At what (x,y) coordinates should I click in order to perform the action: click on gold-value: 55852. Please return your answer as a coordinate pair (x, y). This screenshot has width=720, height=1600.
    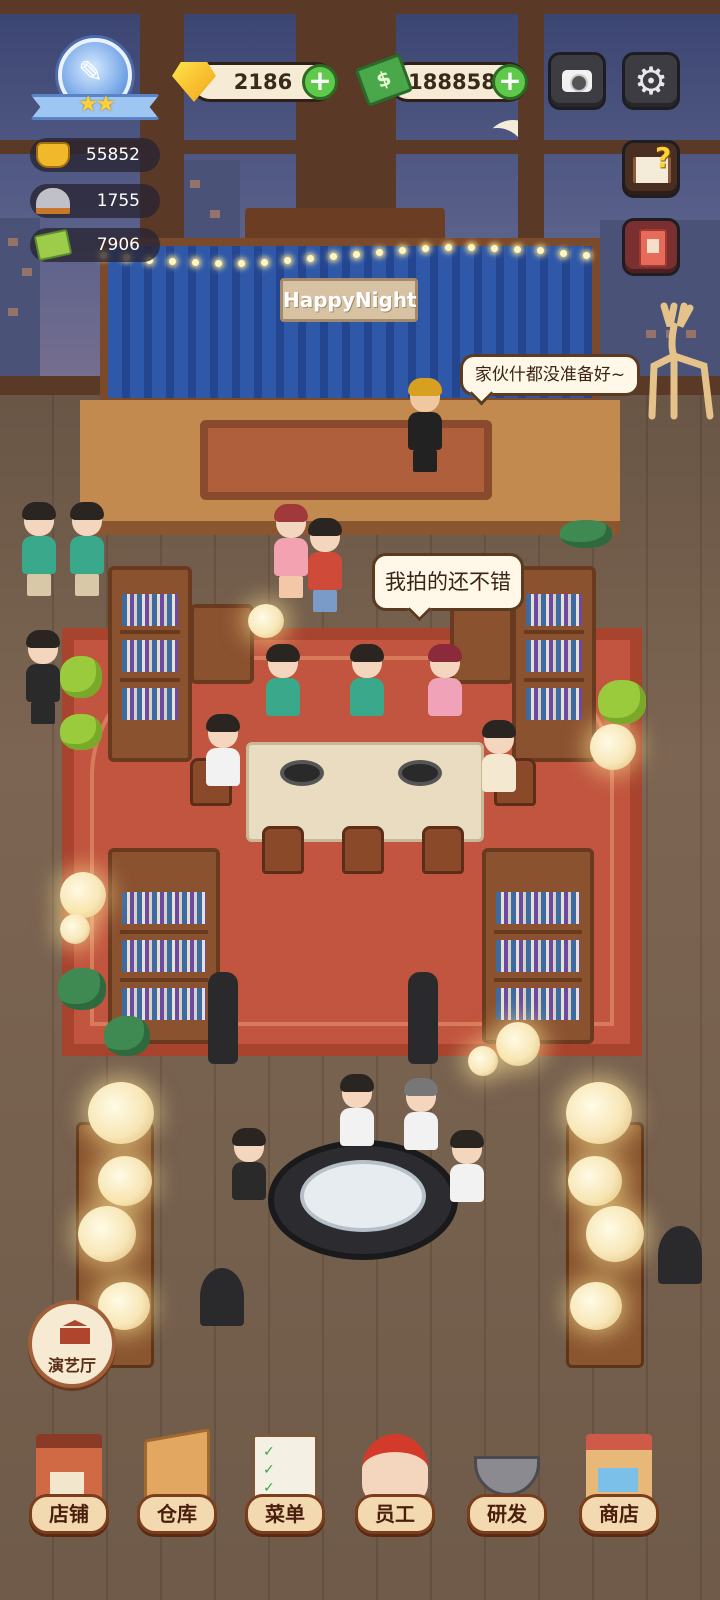
    Looking at the image, I should click on (112, 155).